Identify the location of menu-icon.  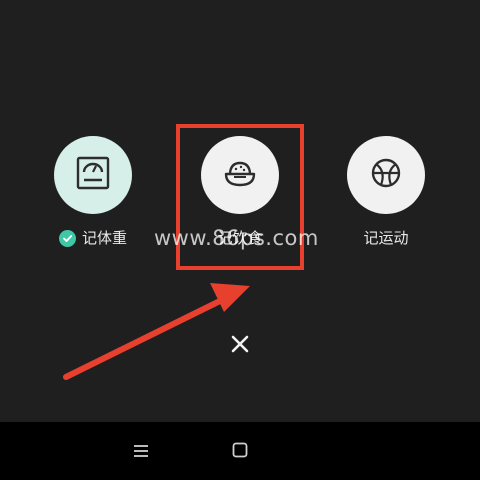
(141, 452).